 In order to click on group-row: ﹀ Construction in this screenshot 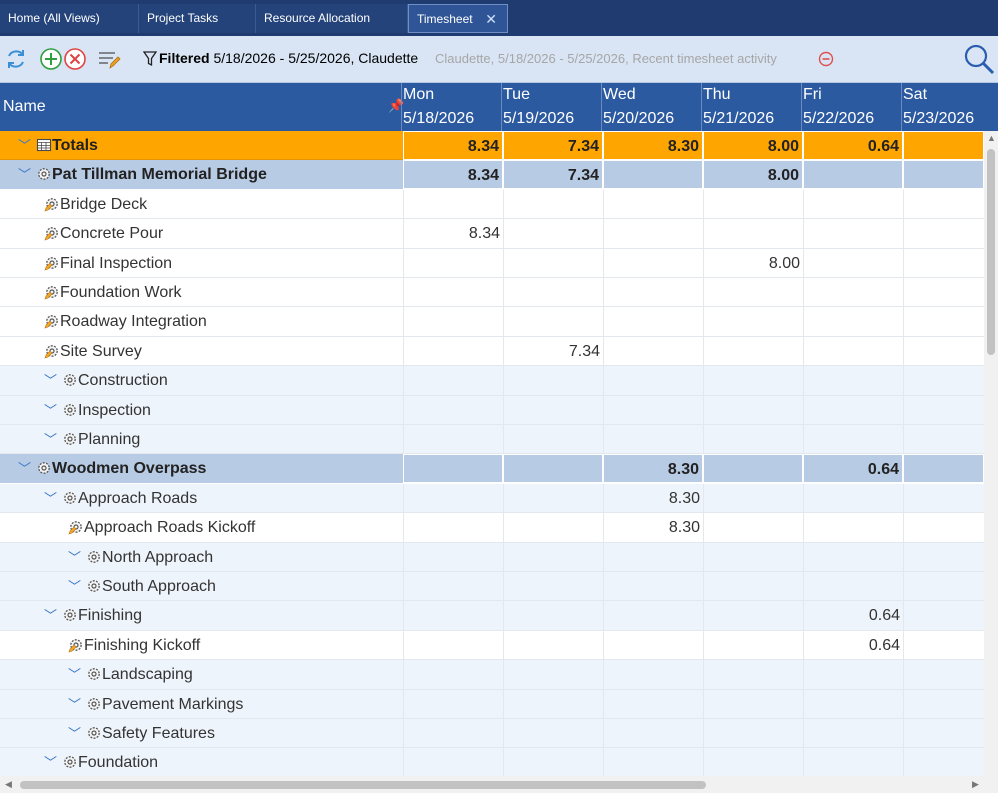, I will do `click(492, 381)`.